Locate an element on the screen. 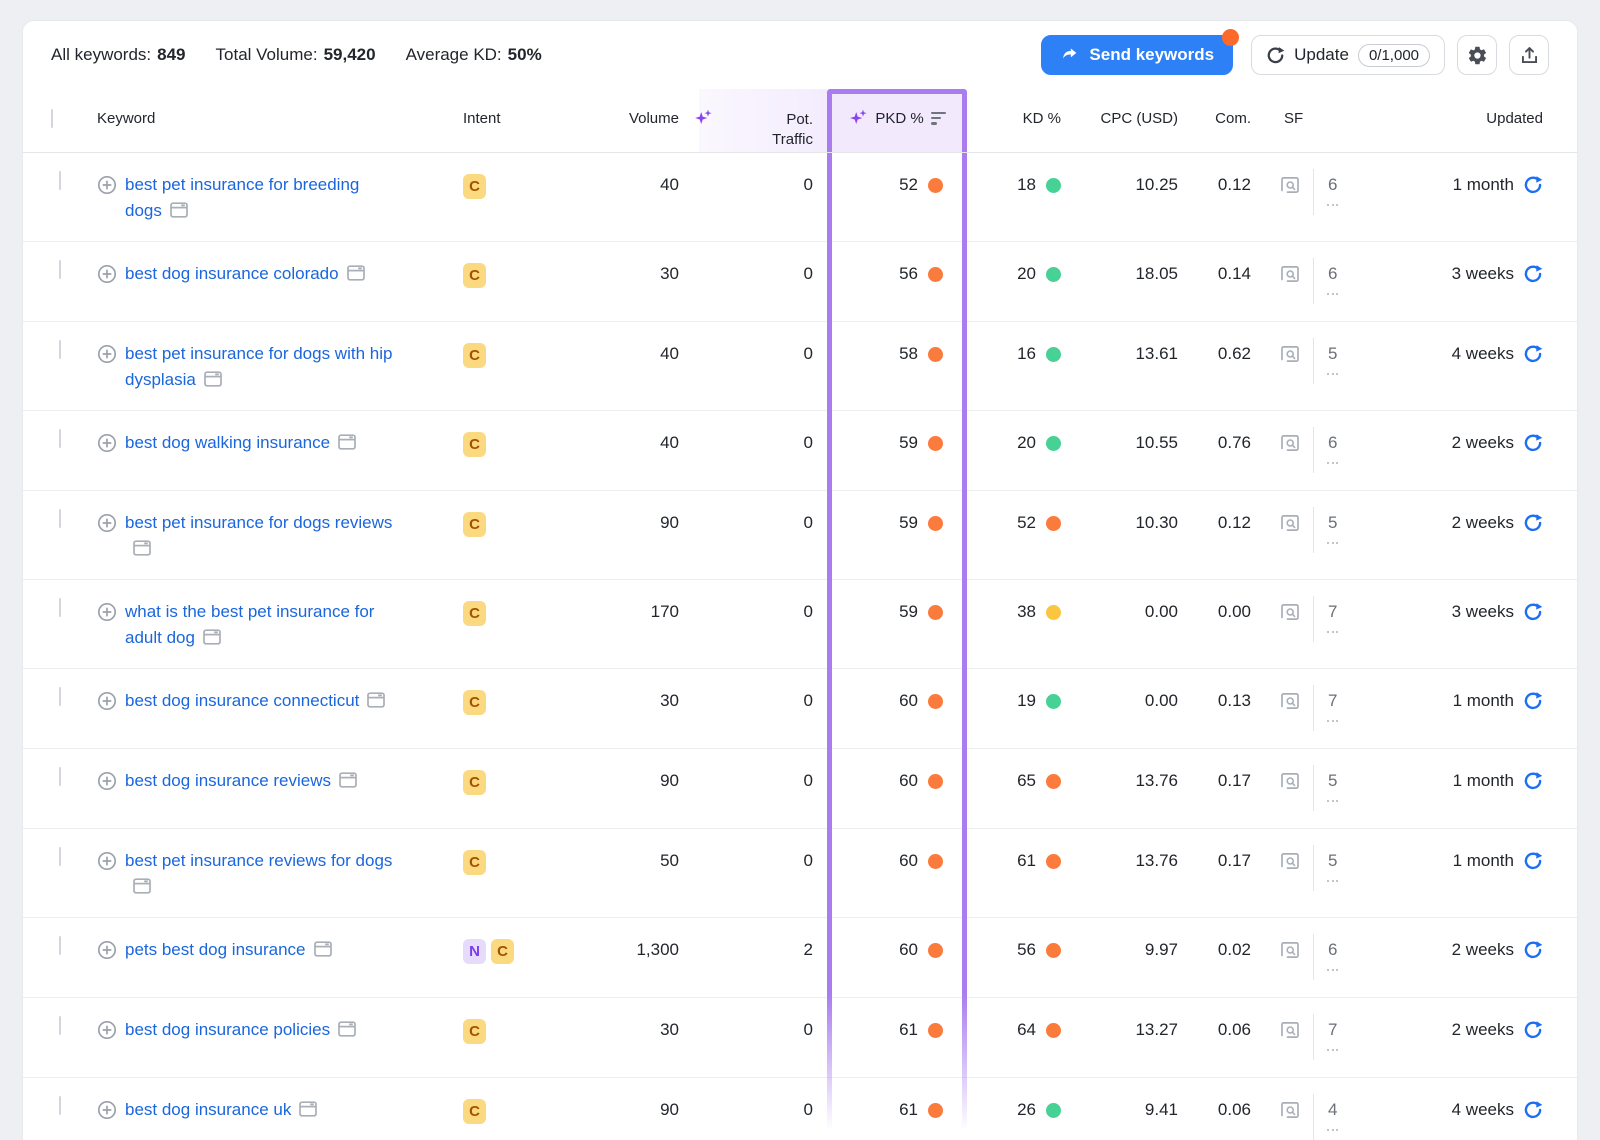  keyword-link: best pet insurance reviews for dogs is located at coordinates (261, 874).